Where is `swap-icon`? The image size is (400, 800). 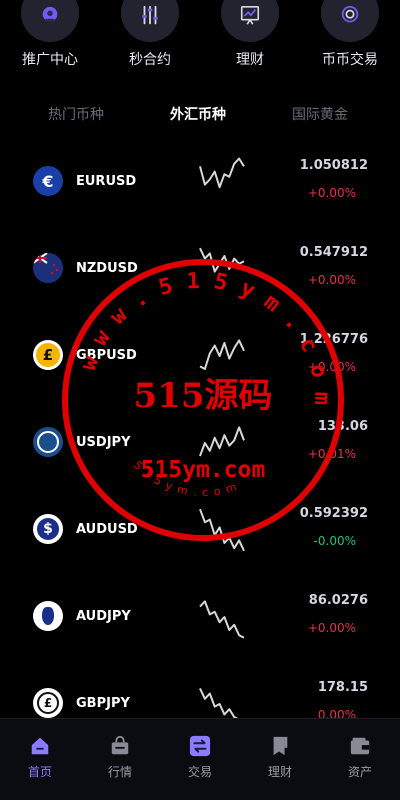 swap-icon is located at coordinates (200, 746).